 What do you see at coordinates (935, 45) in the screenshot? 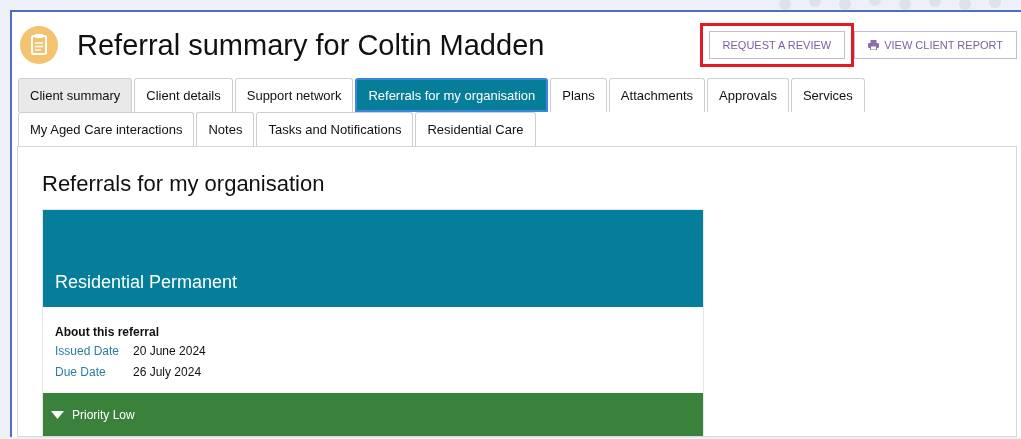
I see `view-report-button: VIEW CLIENT REPORT` at bounding box center [935, 45].